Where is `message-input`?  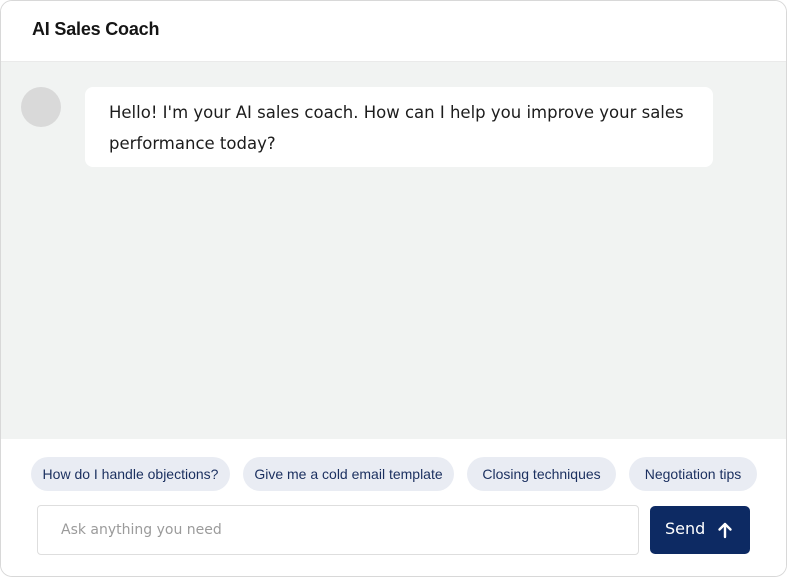 message-input is located at coordinates (338, 530).